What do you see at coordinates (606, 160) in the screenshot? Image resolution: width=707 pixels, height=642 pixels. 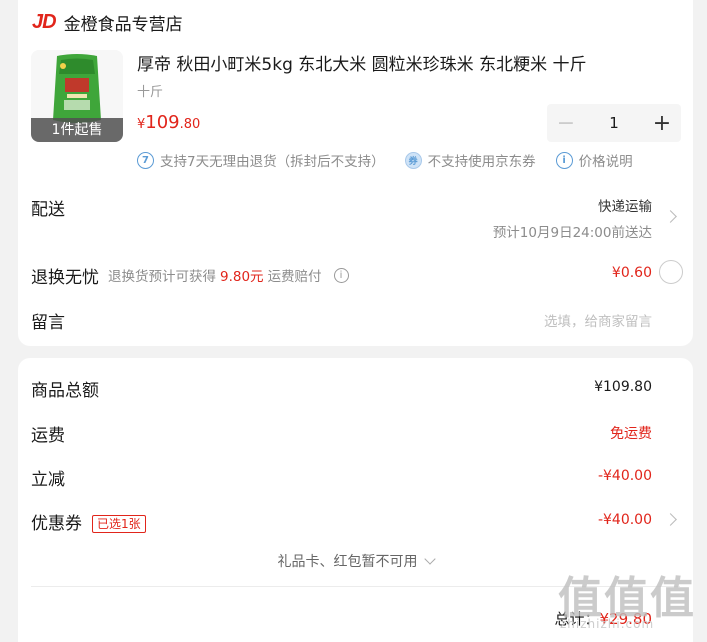 I see `price-explanation-link: 价格说明` at bounding box center [606, 160].